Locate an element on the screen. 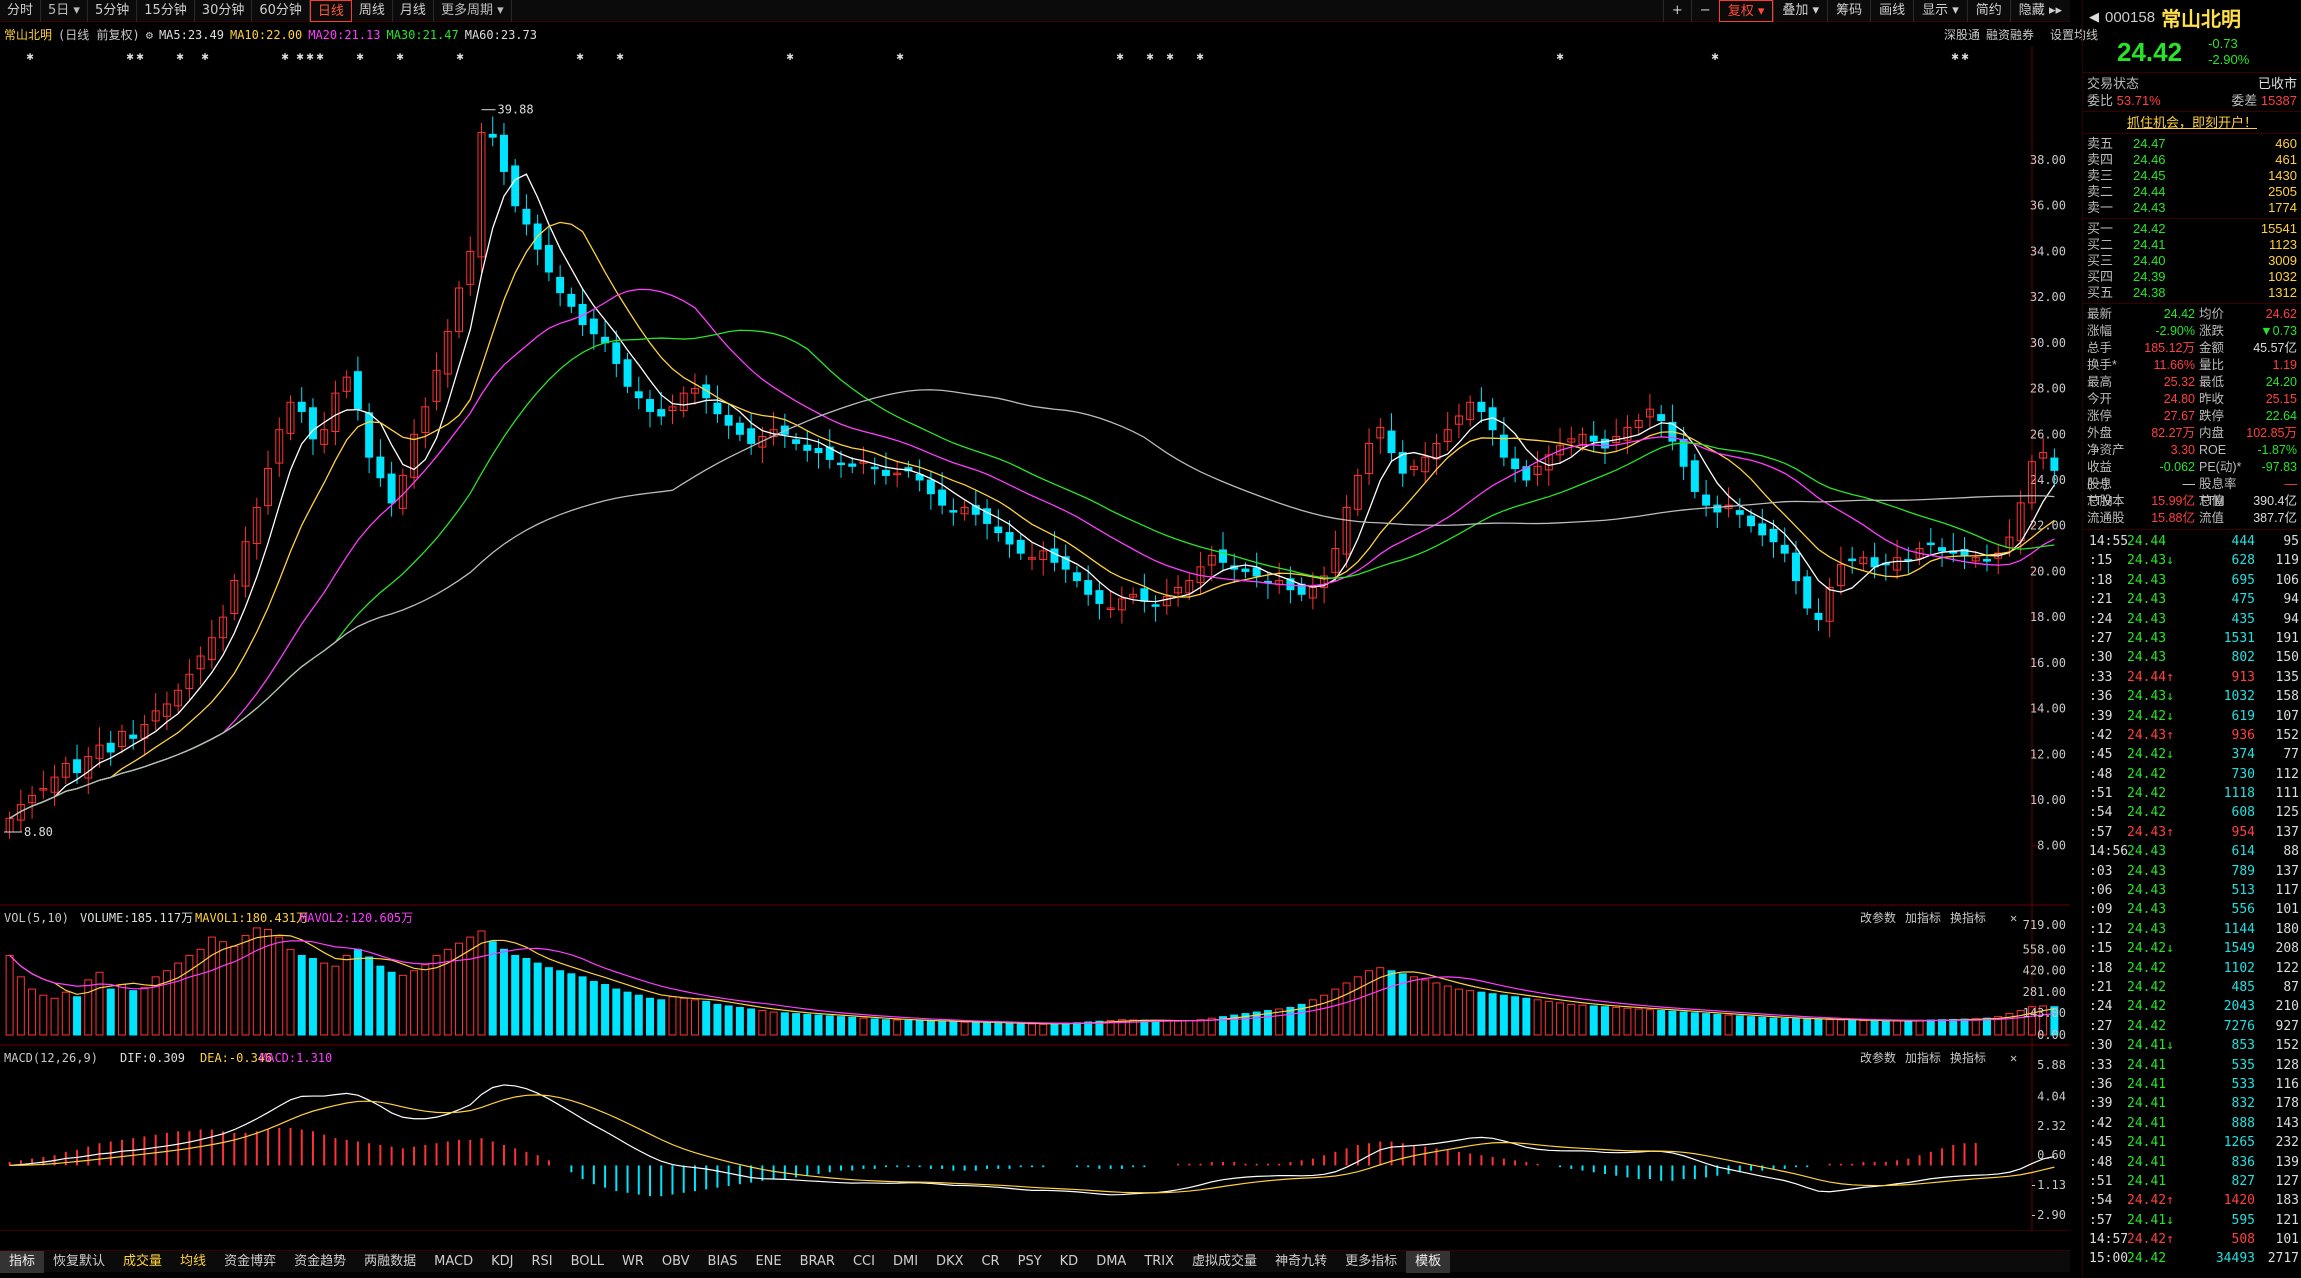 The height and width of the screenshot is (1278, 2301). indicator-tab-26: 更多指标 is located at coordinates (1371, 1262).